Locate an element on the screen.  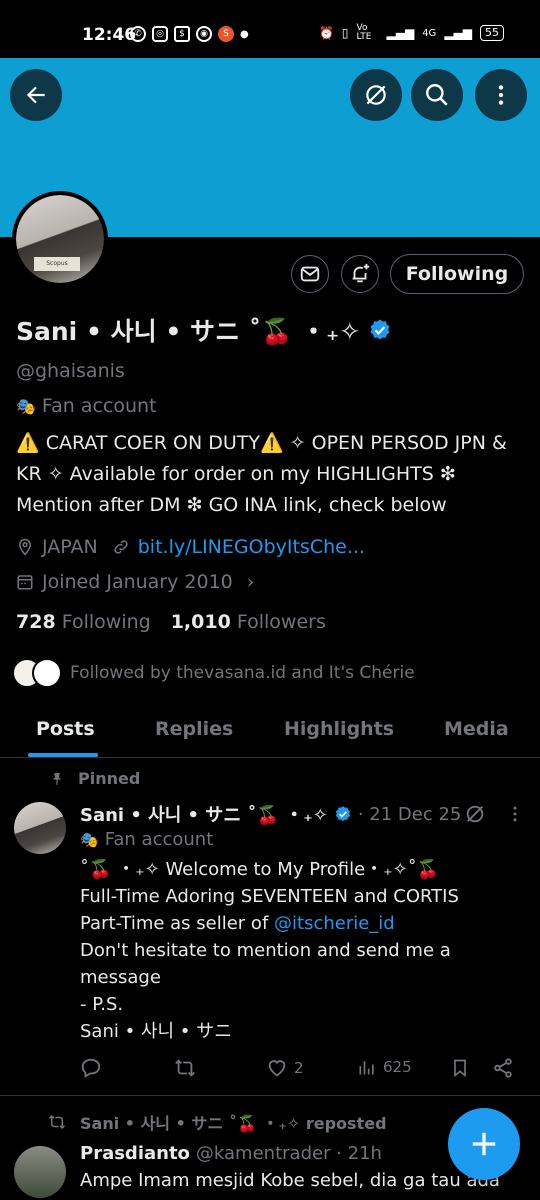
lte-label: Vo LTE is located at coordinates (364, 32).